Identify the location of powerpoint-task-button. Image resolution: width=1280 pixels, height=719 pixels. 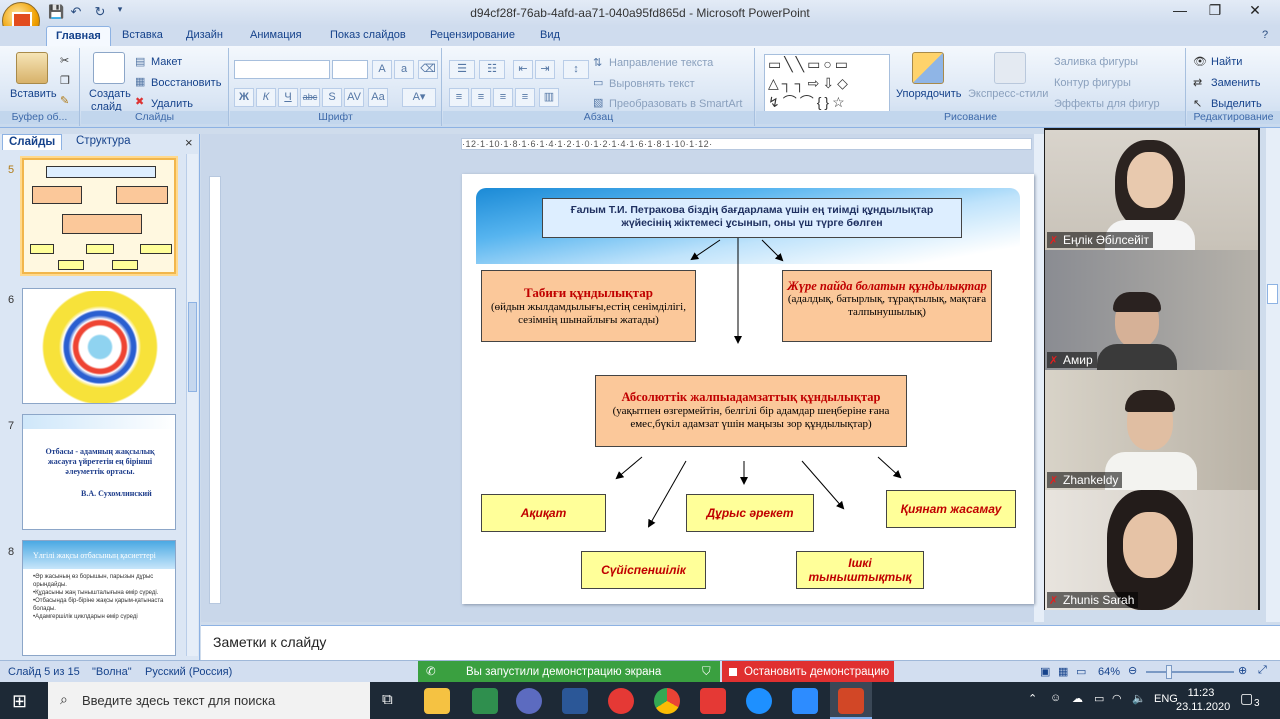
(851, 700).